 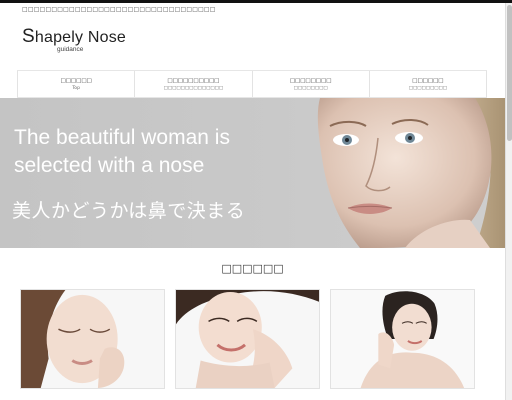 I want to click on logo-title-rest: hapely Nose, so click(x=80, y=37).